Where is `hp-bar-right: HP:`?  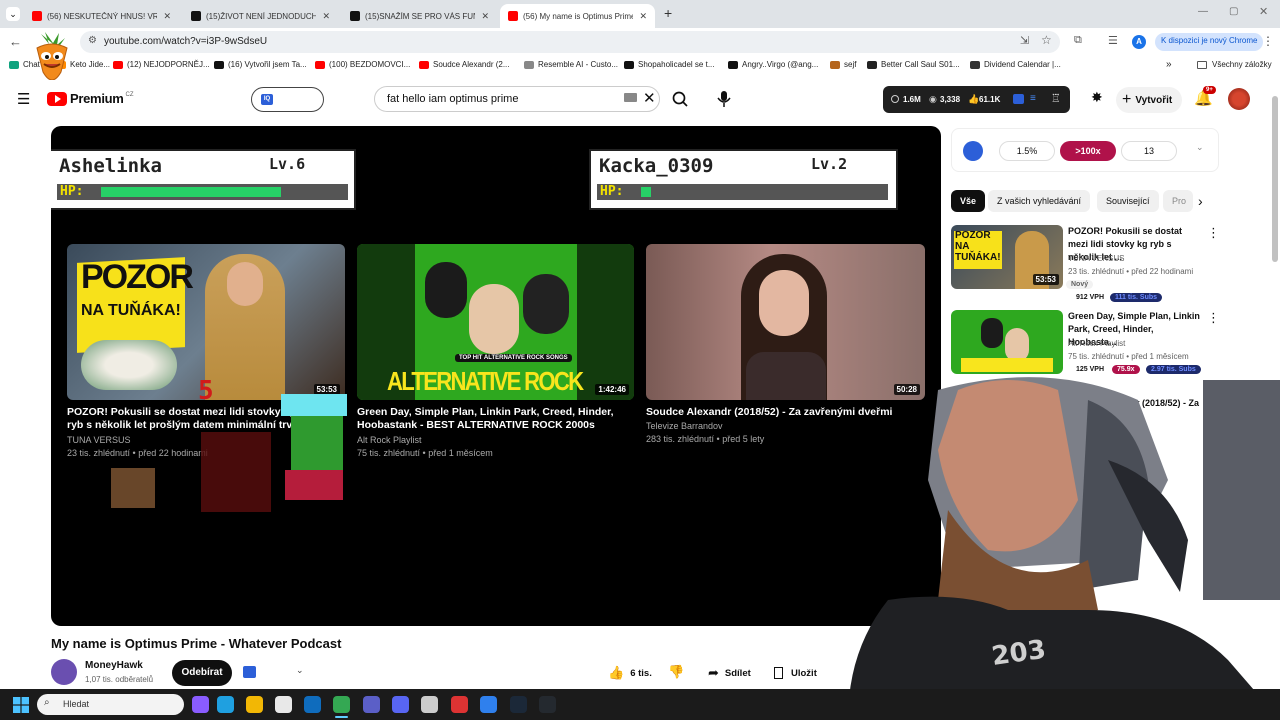
hp-bar-right: HP: is located at coordinates (742, 192).